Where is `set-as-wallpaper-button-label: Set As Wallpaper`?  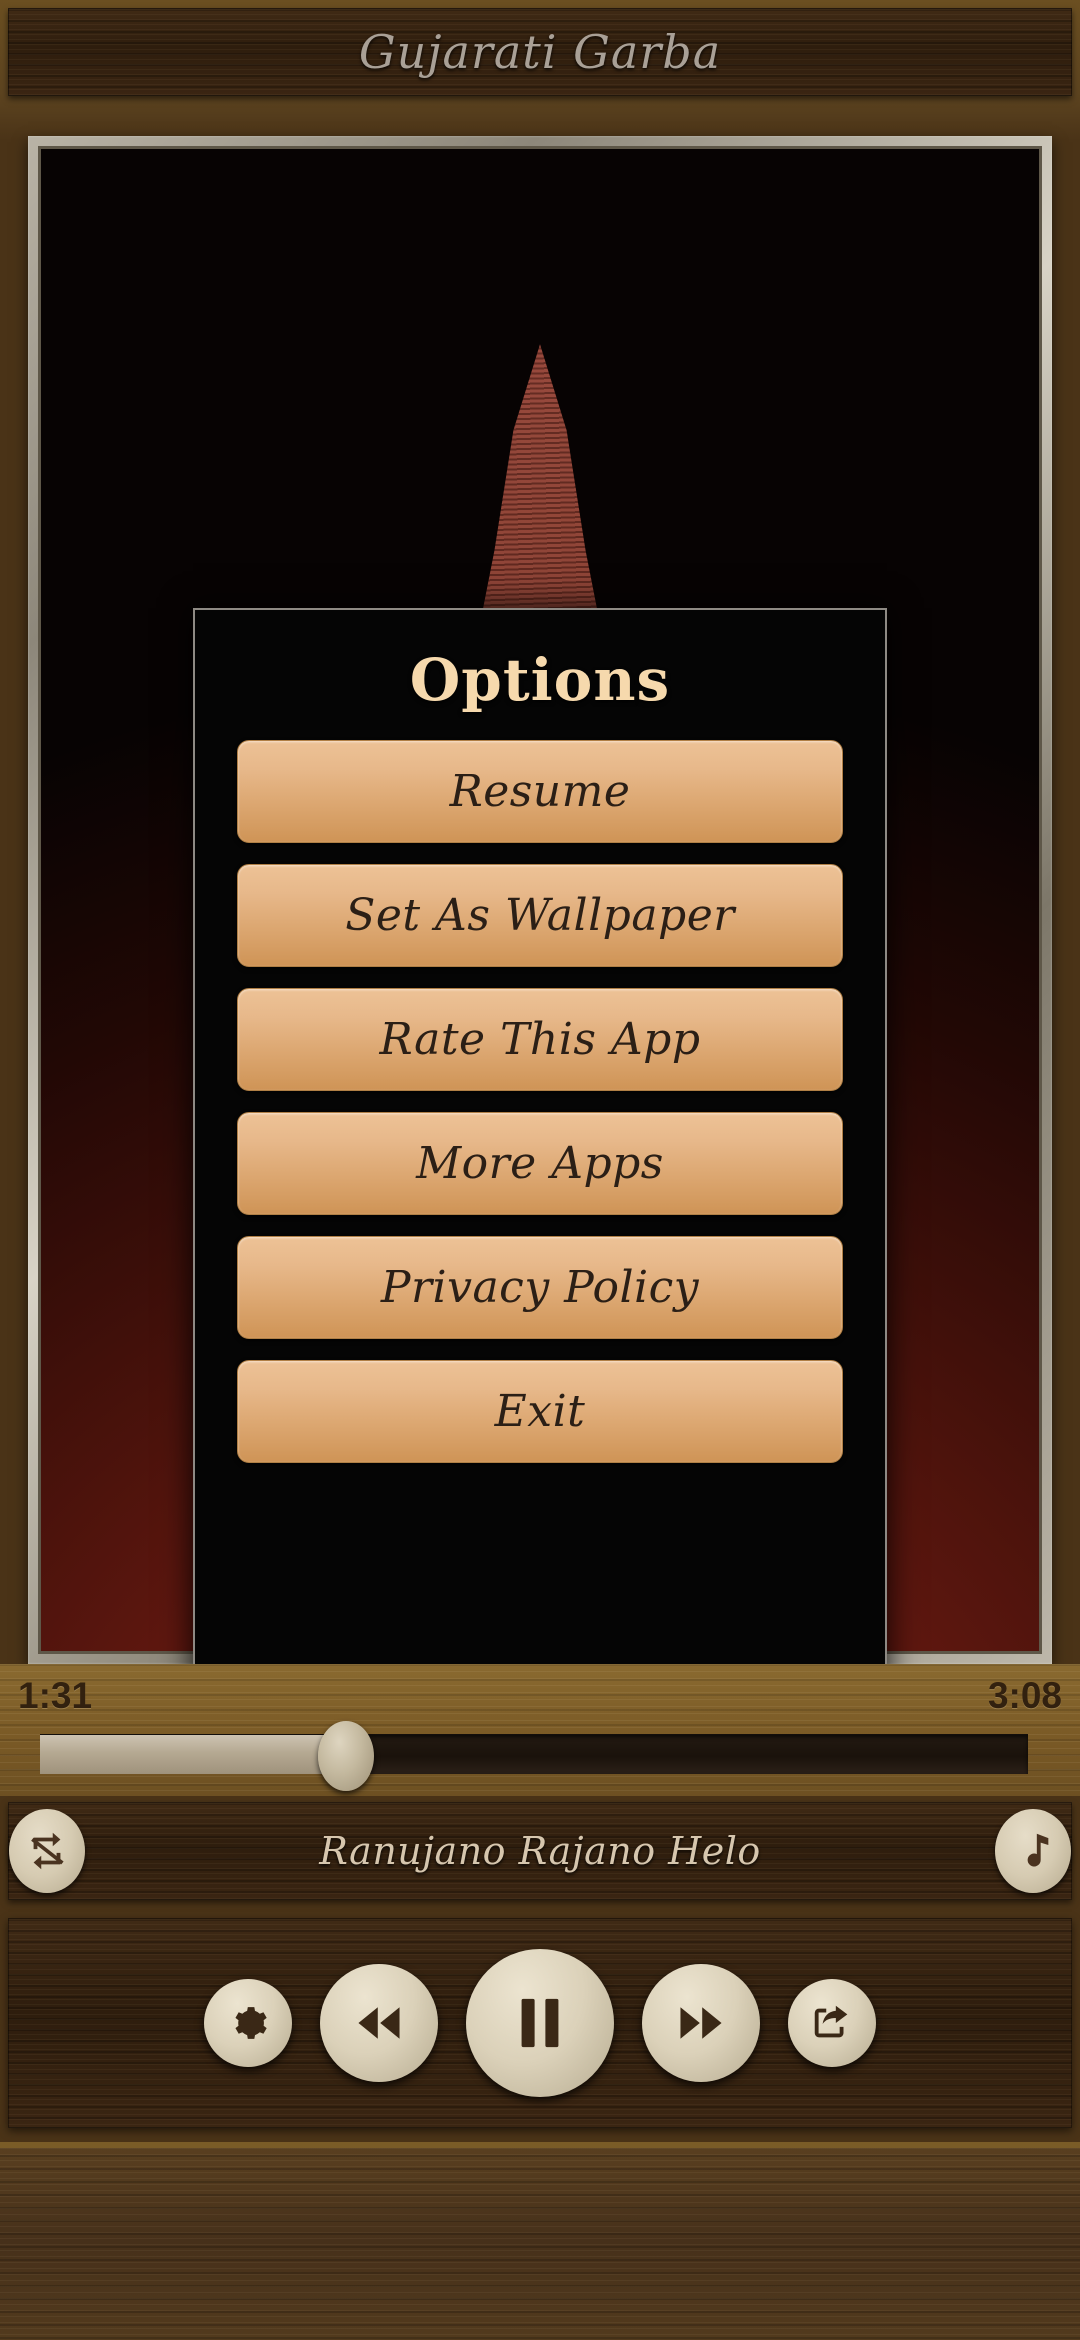
set-as-wallpaper-button-label: Set As Wallpaper is located at coordinates (540, 915).